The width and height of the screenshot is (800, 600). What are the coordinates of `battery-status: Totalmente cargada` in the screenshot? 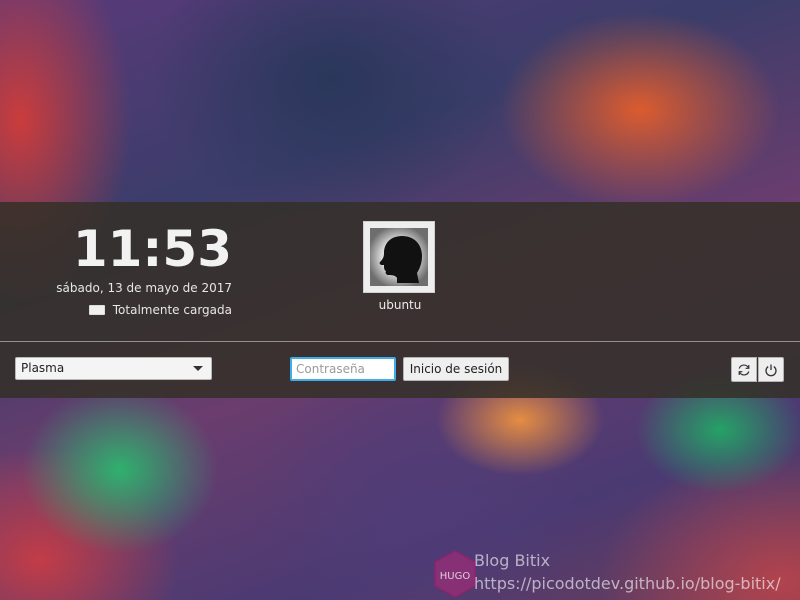 It's located at (156, 310).